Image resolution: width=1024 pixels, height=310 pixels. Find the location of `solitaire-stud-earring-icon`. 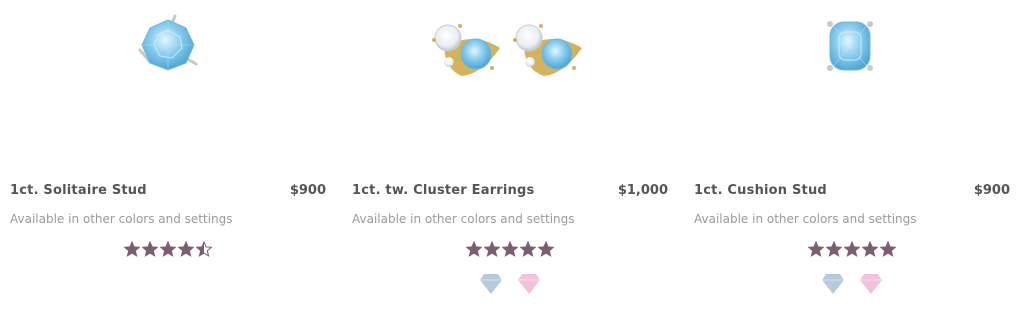

solitaire-stud-earring-icon is located at coordinates (168, 42).